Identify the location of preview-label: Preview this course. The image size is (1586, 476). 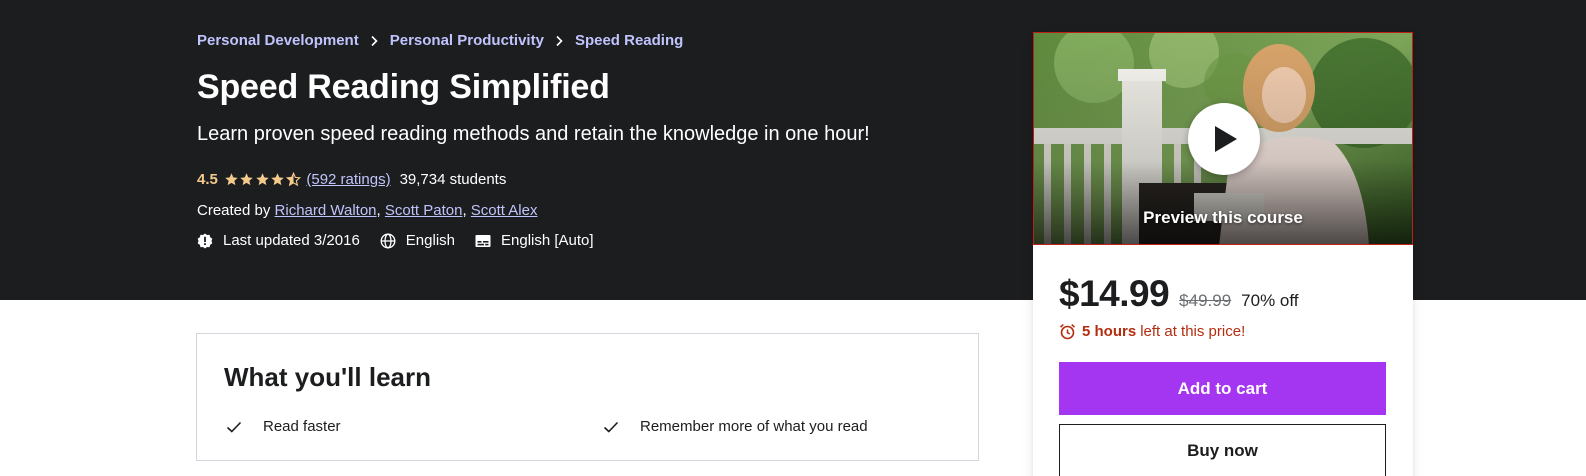
(1223, 217).